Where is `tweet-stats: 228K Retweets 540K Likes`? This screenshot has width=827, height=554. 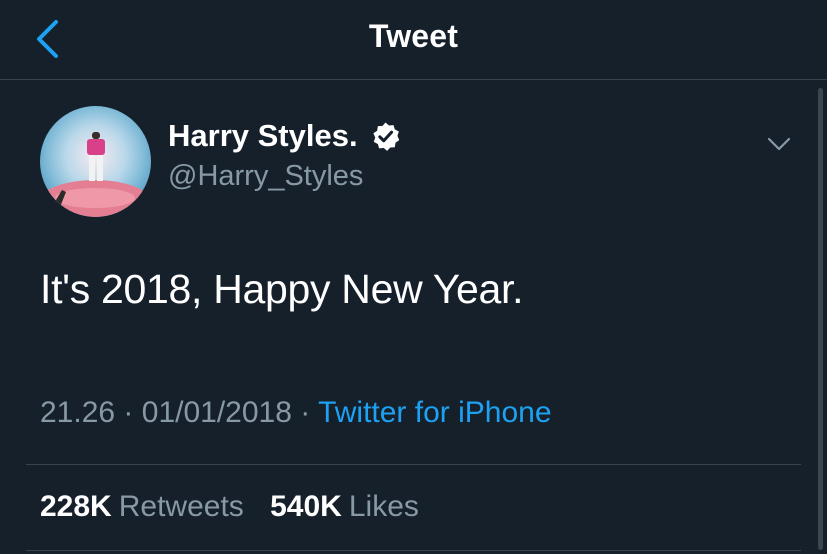
tweet-stats: 228K Retweets 540K Likes is located at coordinates (229, 507).